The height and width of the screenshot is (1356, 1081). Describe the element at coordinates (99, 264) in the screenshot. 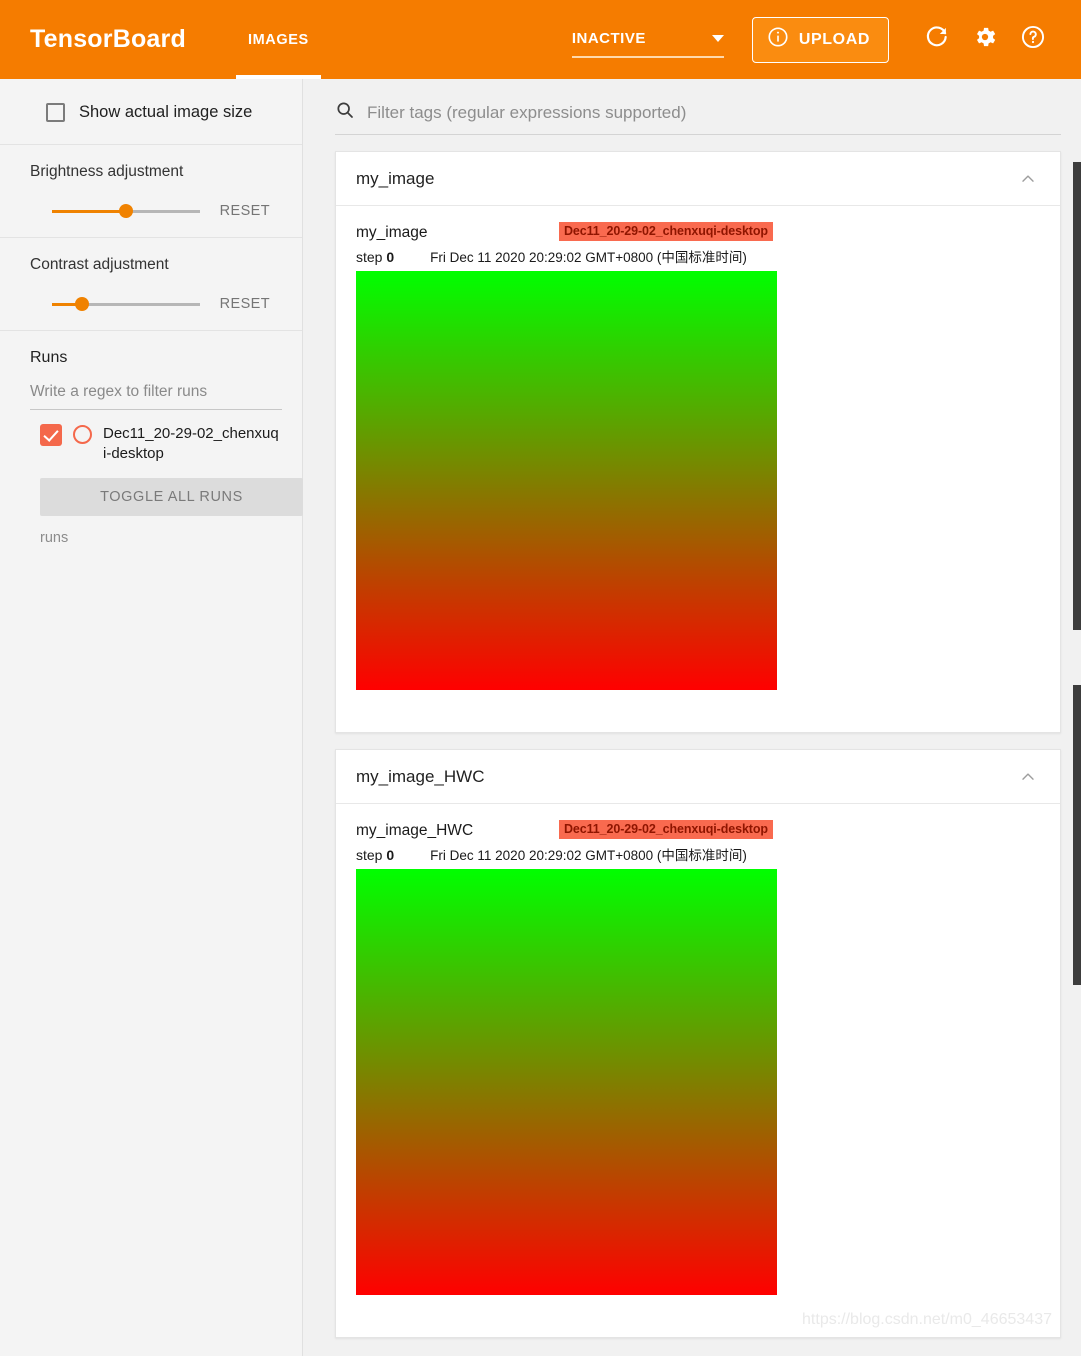

I see `contrast-label: Contrast adjustment` at that location.